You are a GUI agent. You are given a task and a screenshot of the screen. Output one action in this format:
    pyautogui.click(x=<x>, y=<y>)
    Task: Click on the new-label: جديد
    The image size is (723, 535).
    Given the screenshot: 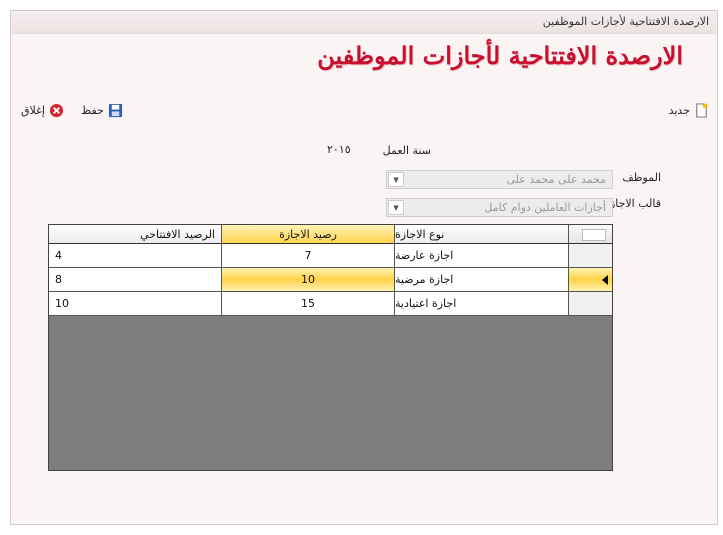 What is the action you would take?
    pyautogui.click(x=679, y=110)
    